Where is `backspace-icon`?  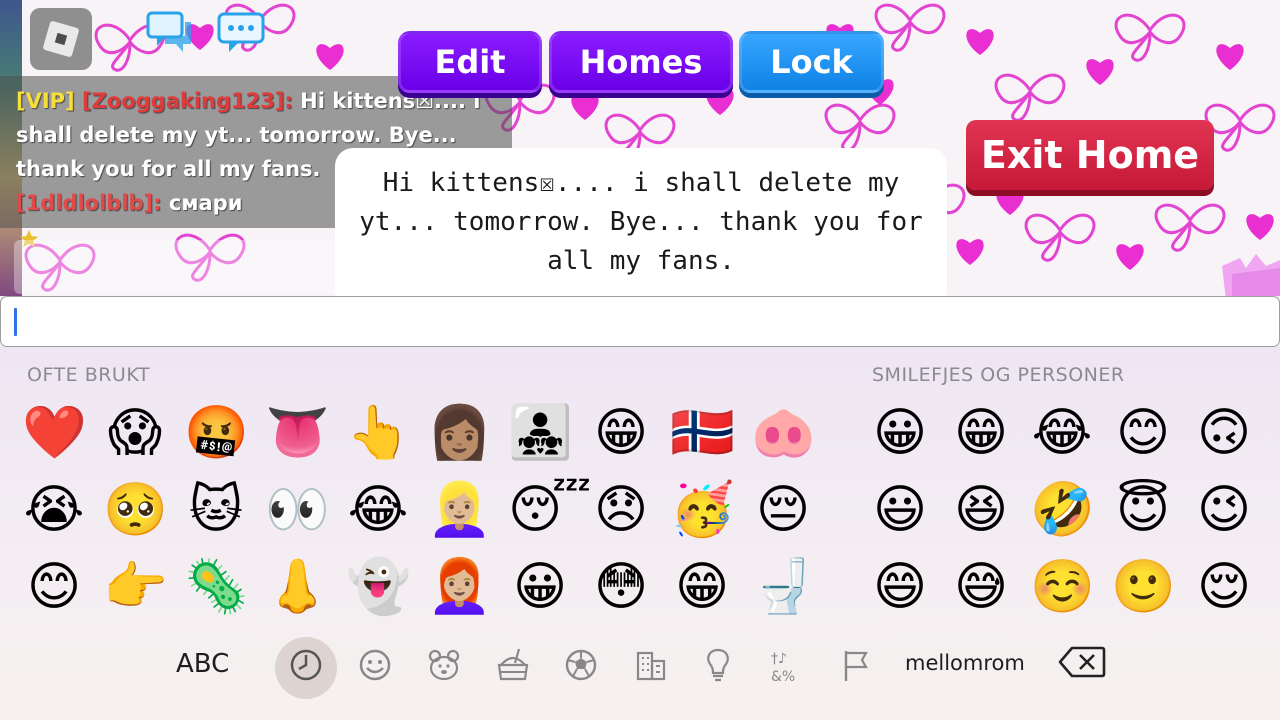
backspace-icon is located at coordinates (1082, 662).